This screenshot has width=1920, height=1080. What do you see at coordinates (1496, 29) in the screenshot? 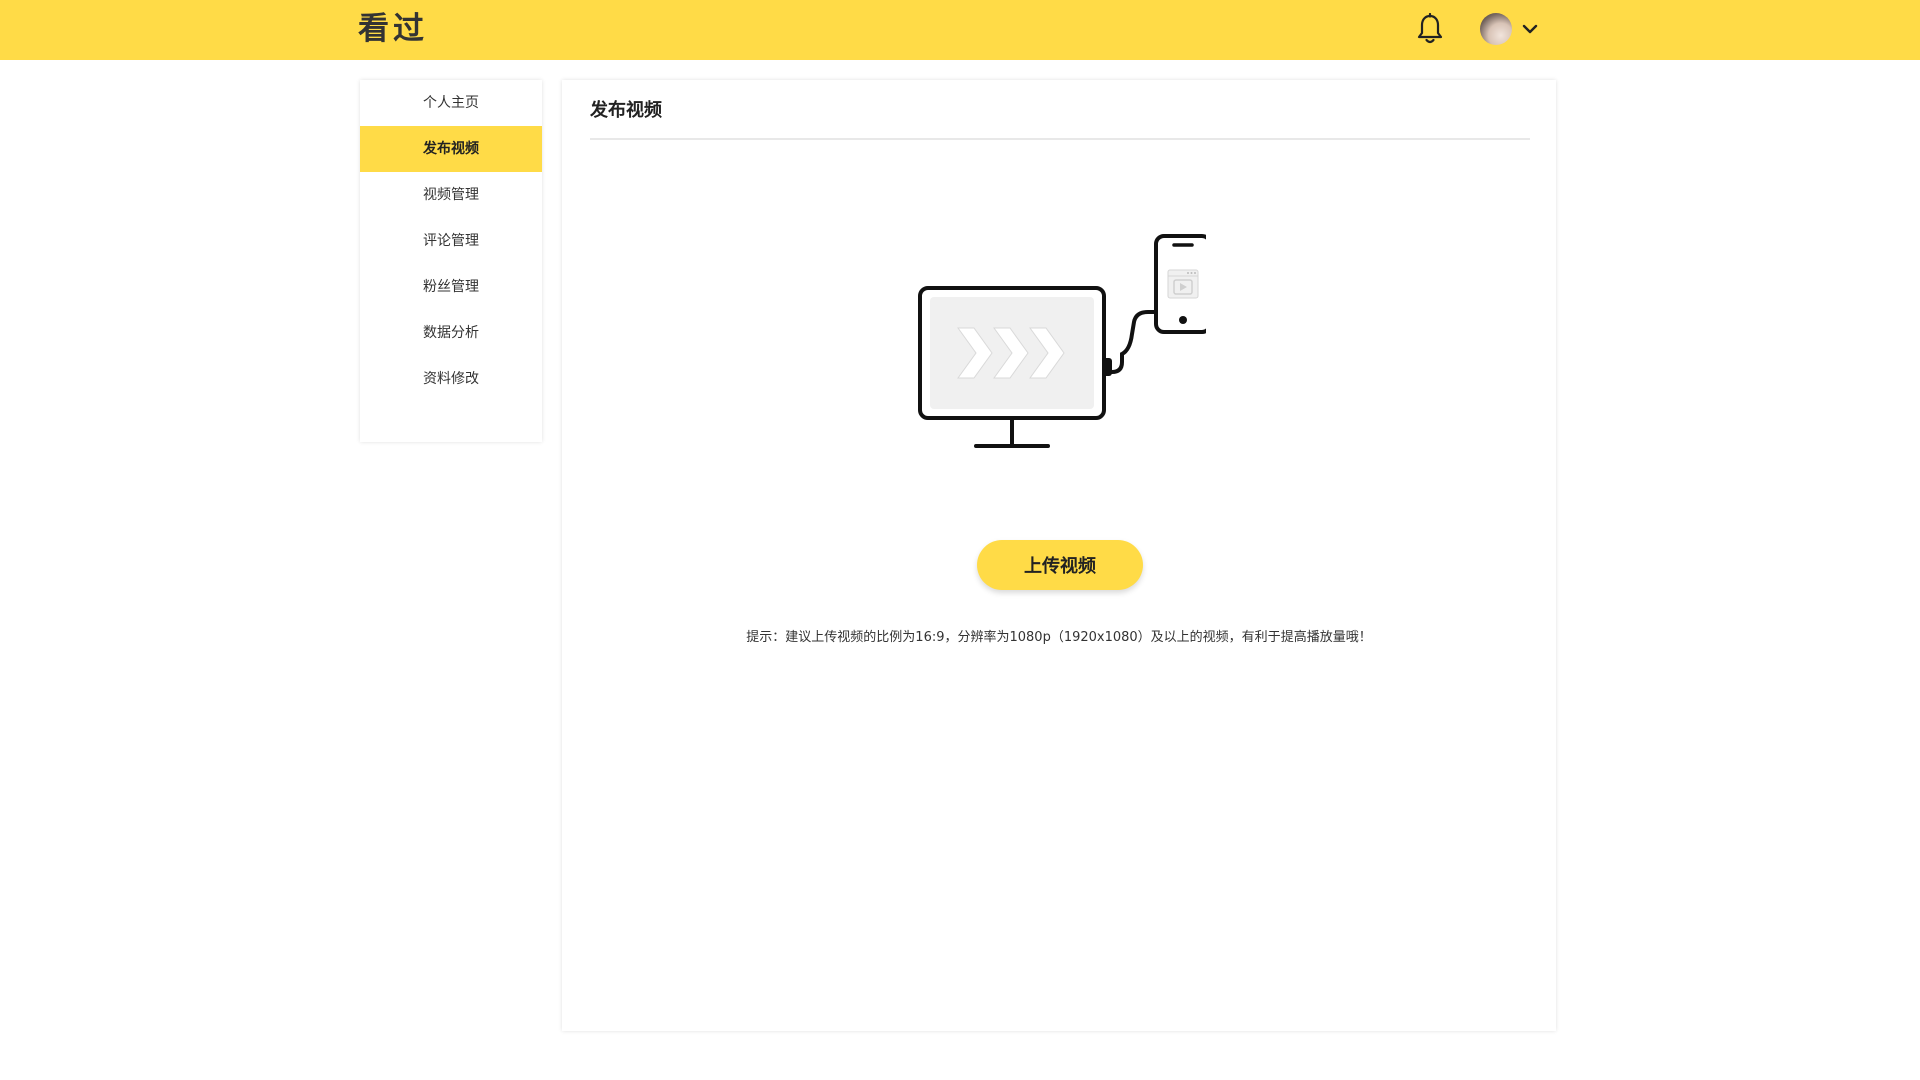
I see `user-avatar` at bounding box center [1496, 29].